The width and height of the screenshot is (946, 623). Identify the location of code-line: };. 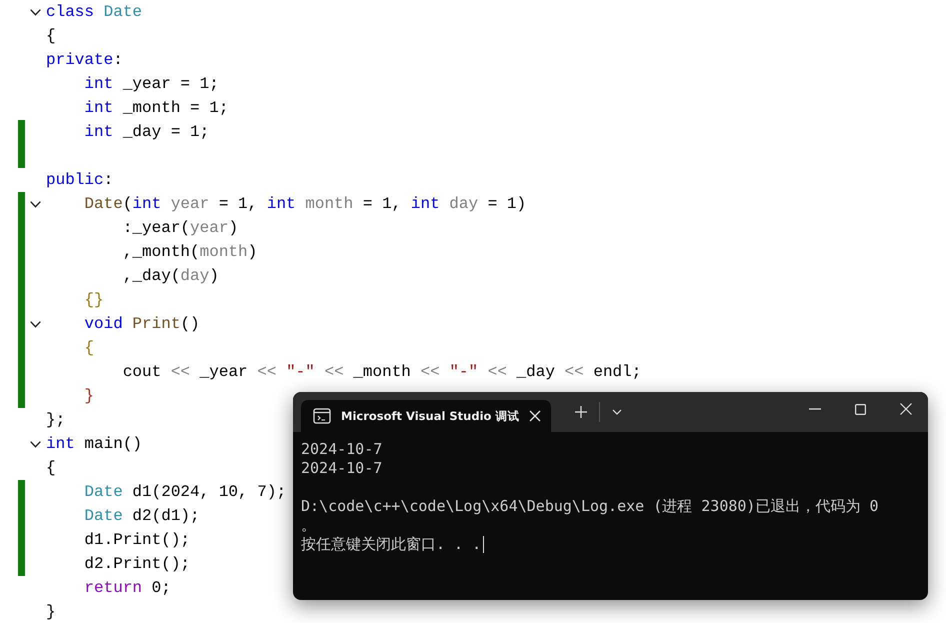
(56, 420).